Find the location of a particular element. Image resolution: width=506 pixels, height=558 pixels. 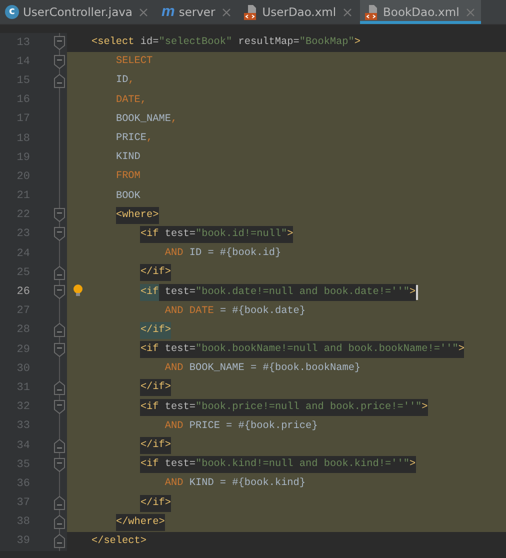

sql-keyword: AND DATE is located at coordinates (189, 311).